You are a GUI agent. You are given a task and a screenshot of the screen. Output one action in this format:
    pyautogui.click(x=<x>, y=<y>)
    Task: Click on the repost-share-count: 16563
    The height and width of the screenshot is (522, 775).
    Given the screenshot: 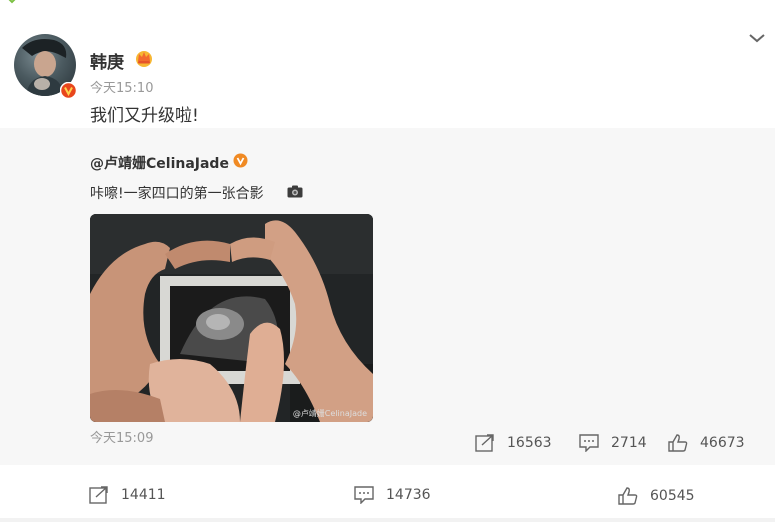 What is the action you would take?
    pyautogui.click(x=529, y=443)
    